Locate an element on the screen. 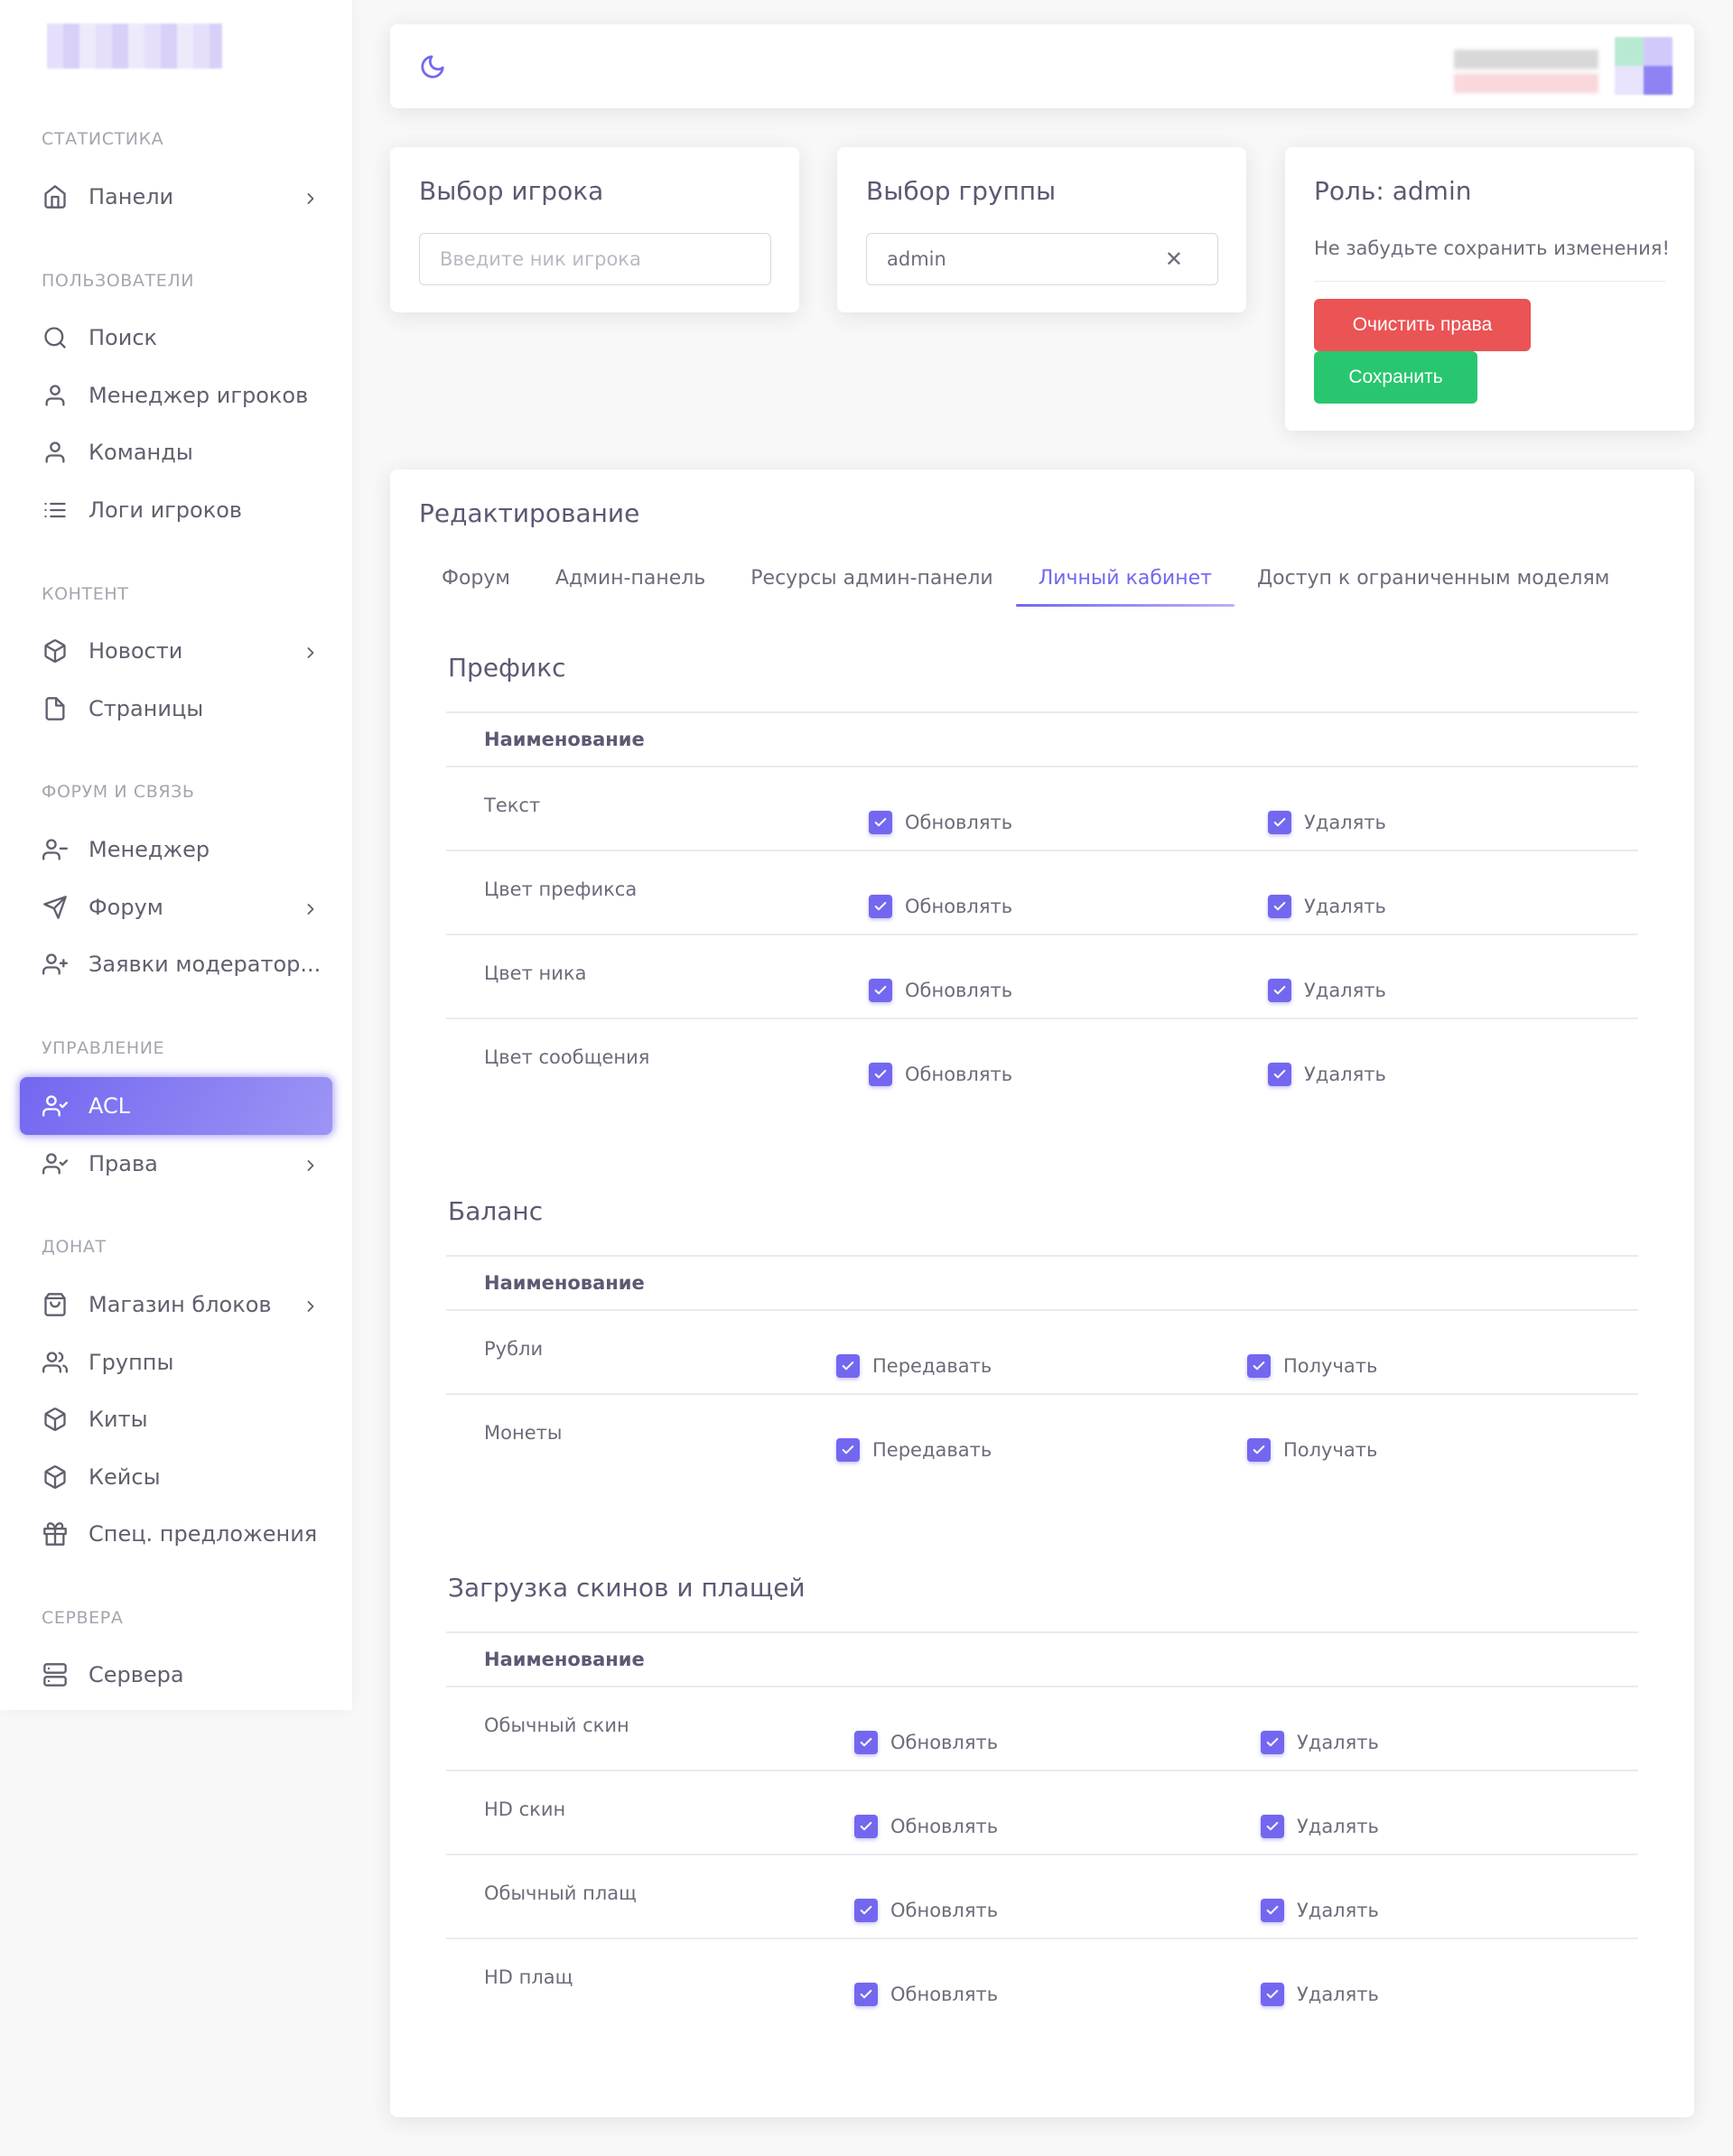 The width and height of the screenshot is (1733, 2156). sidebar-item-commands: Команды is located at coordinates (176, 452).